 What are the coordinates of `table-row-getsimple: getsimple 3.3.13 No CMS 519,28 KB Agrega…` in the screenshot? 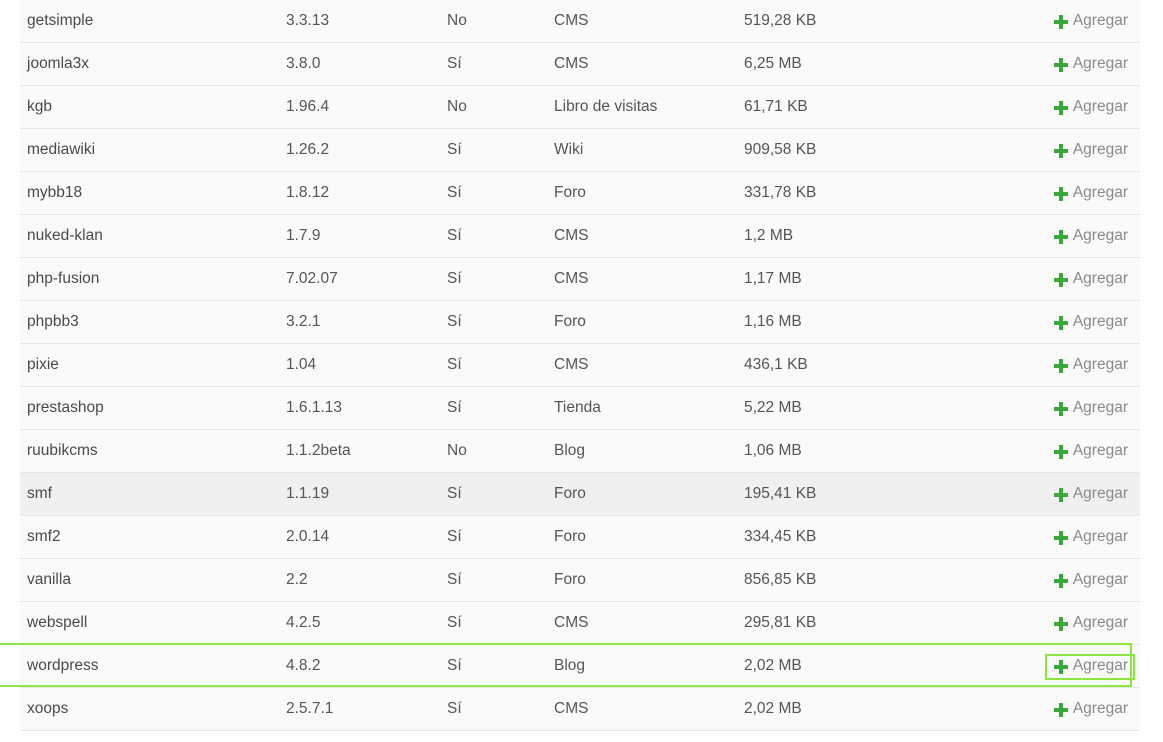 It's located at (580, 21).